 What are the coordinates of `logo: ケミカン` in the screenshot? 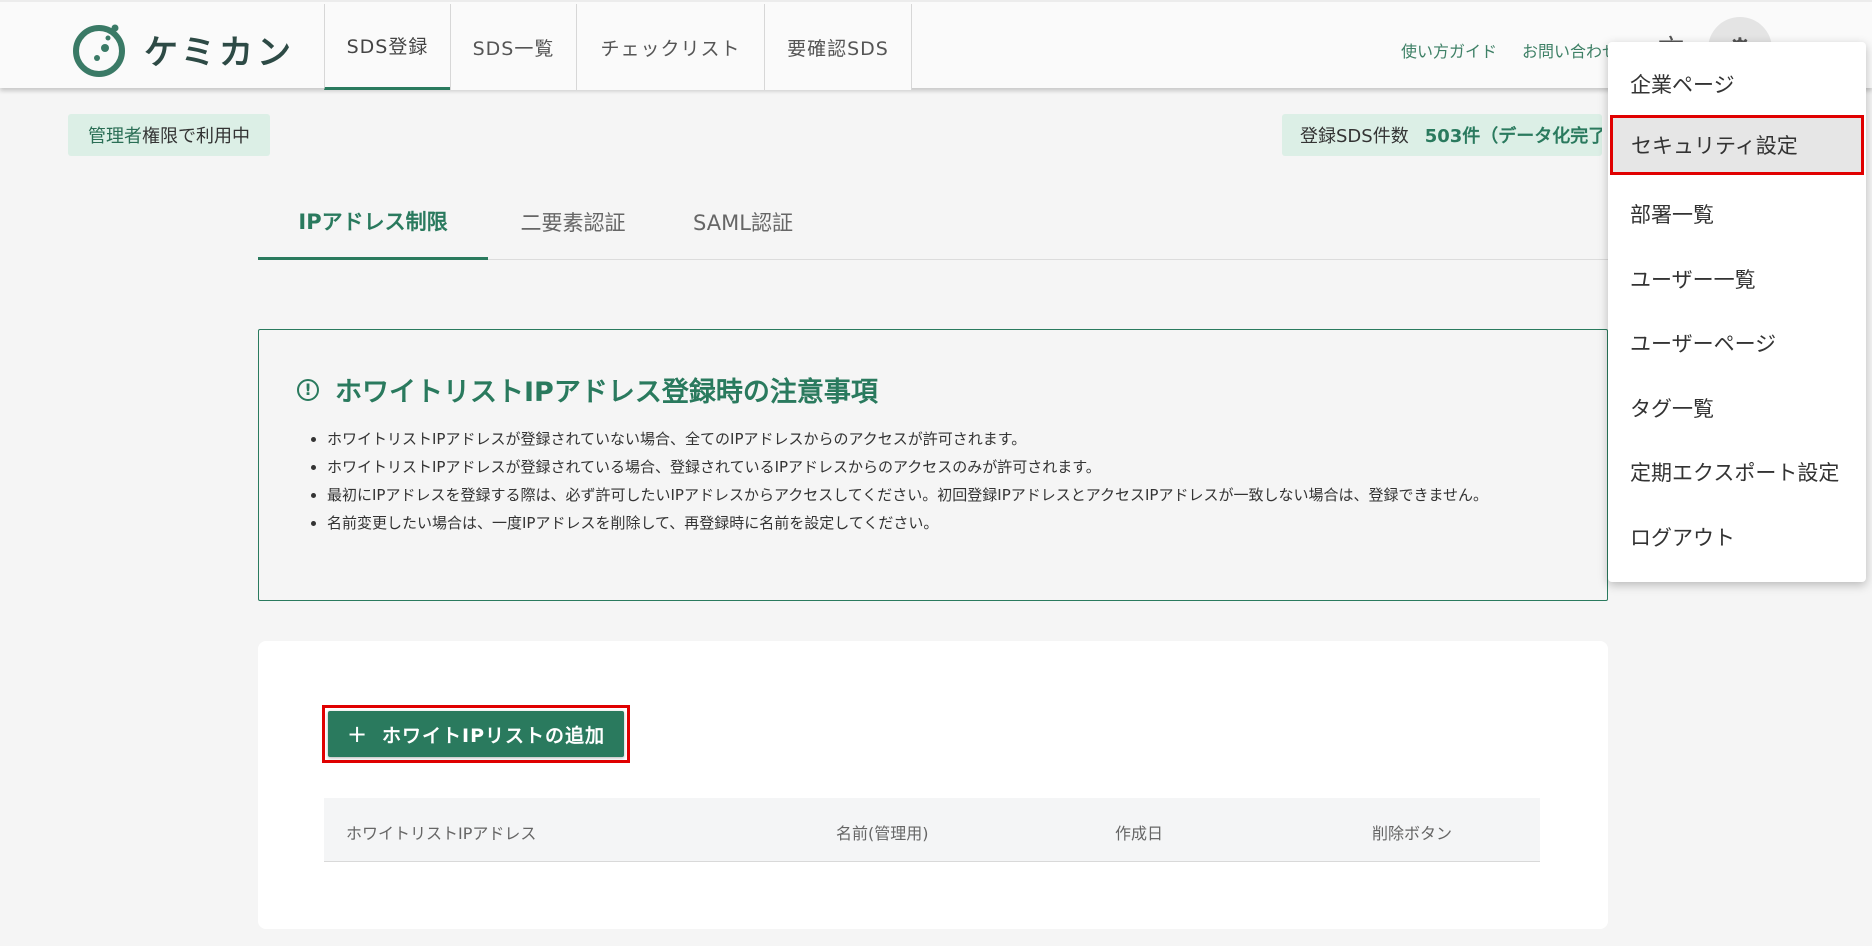 It's located at (183, 49).